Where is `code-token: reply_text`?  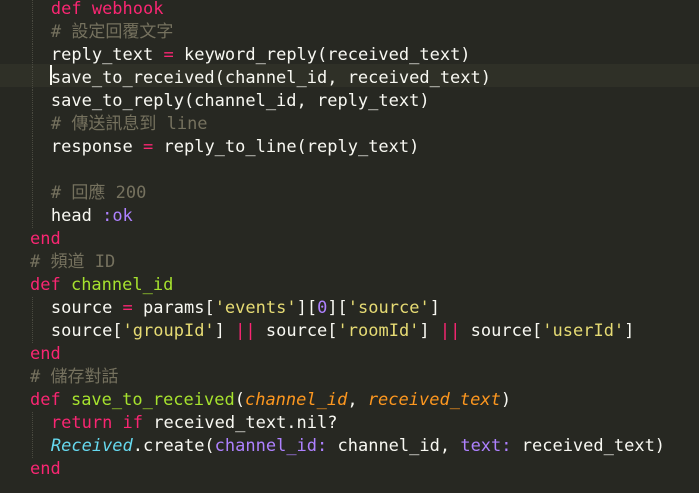
code-token: reply_text is located at coordinates (107, 55).